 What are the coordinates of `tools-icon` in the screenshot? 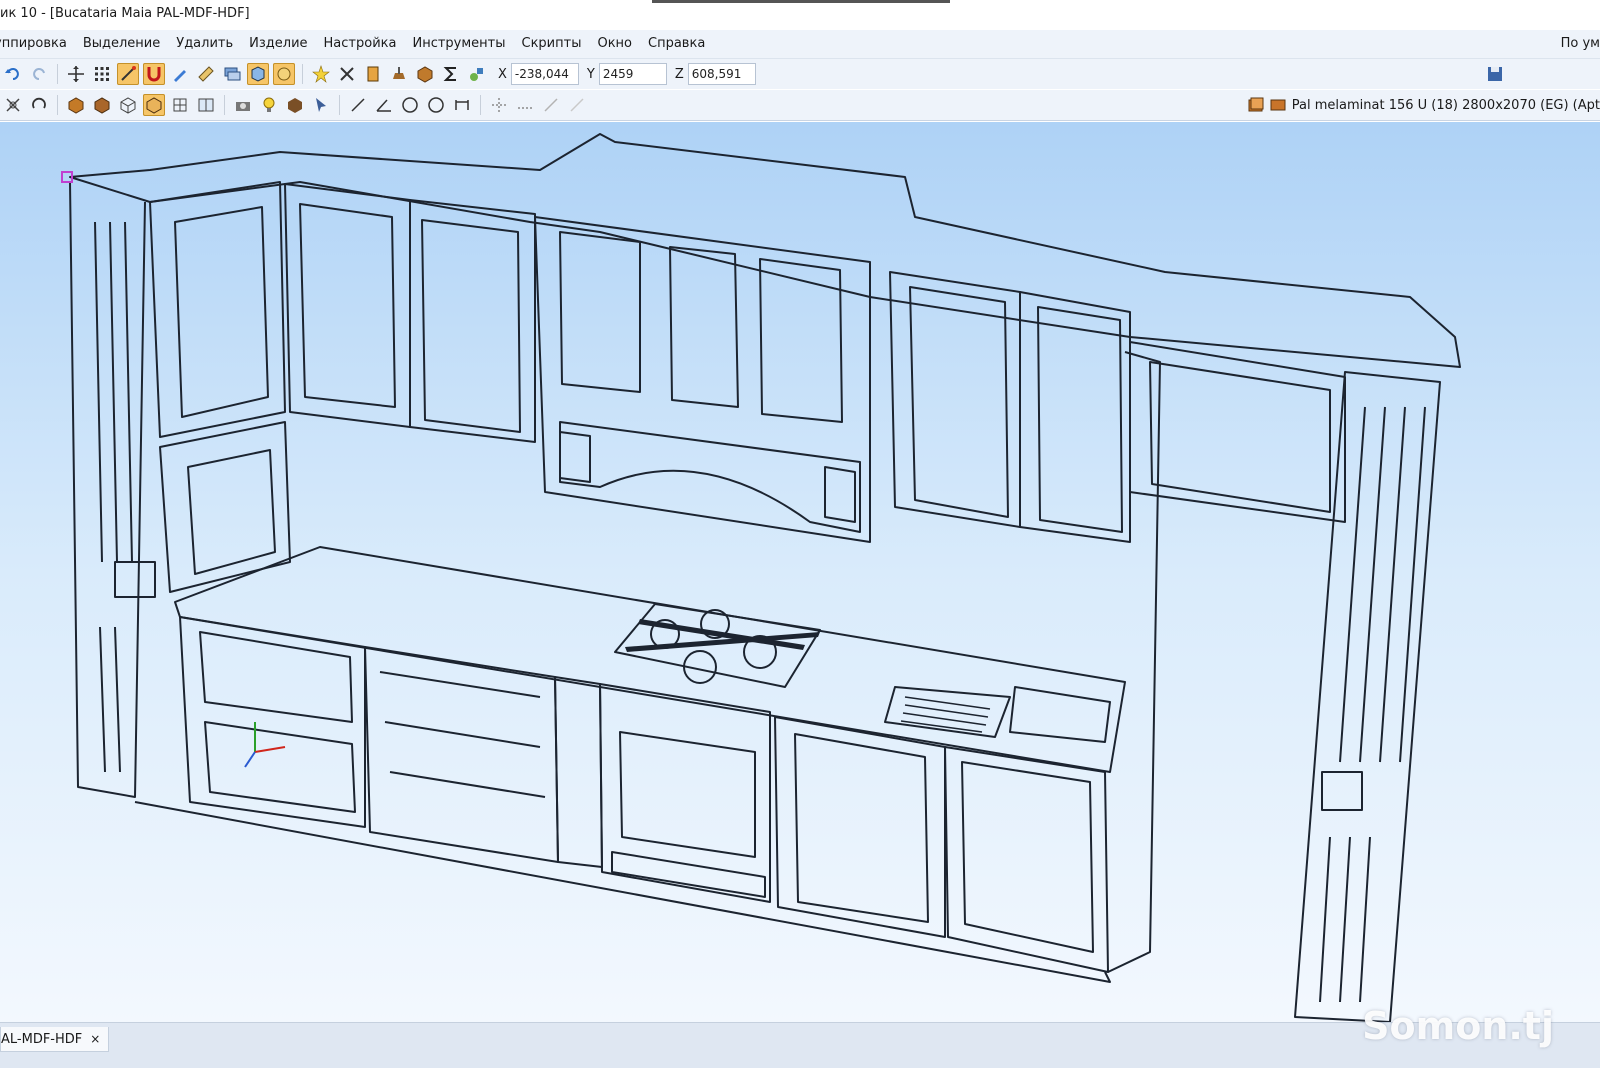 It's located at (477, 74).